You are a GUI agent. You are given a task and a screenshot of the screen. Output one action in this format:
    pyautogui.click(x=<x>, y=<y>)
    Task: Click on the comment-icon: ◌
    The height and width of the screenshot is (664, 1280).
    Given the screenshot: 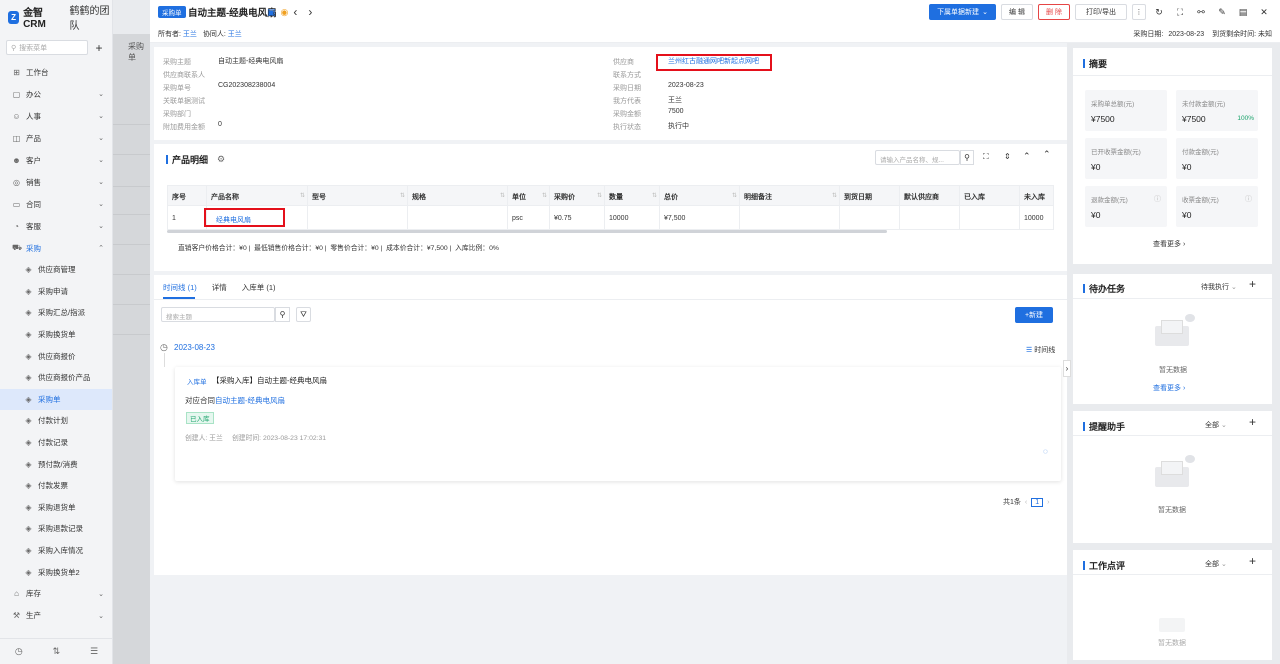 What is the action you would take?
    pyautogui.click(x=1045, y=451)
    